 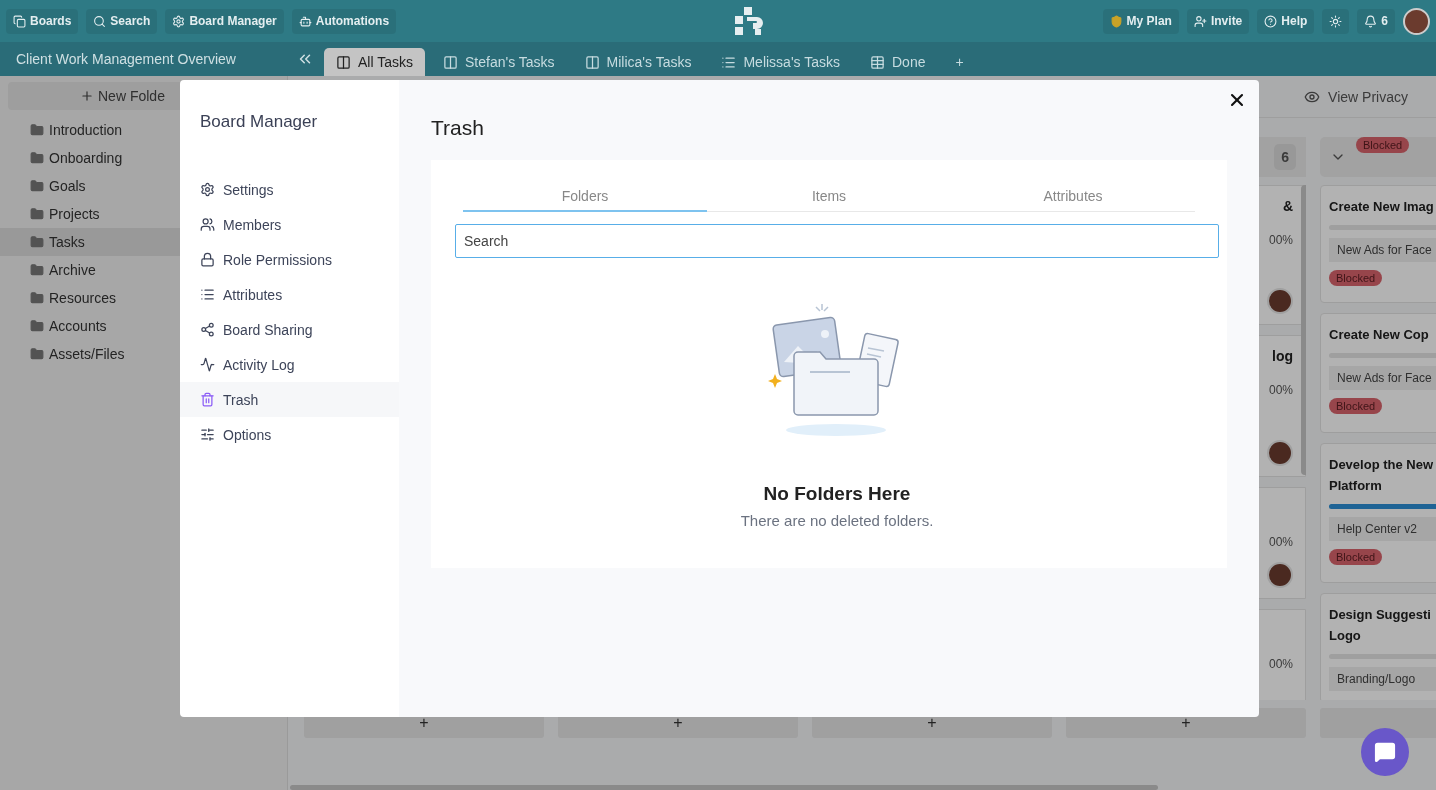 I want to click on trash-tab: Items, so click(x=829, y=197).